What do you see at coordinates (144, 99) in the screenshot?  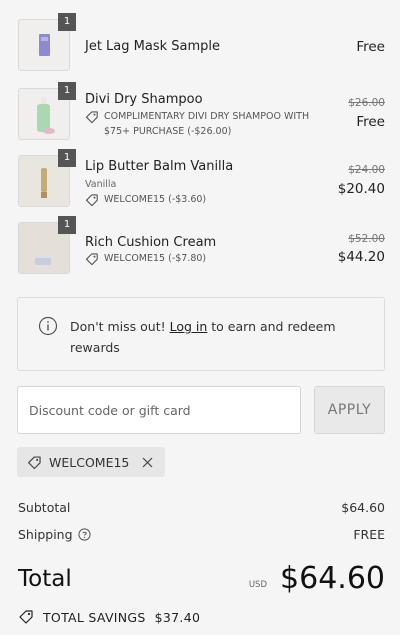 I see `item-name: Divi Dry Shampoo` at bounding box center [144, 99].